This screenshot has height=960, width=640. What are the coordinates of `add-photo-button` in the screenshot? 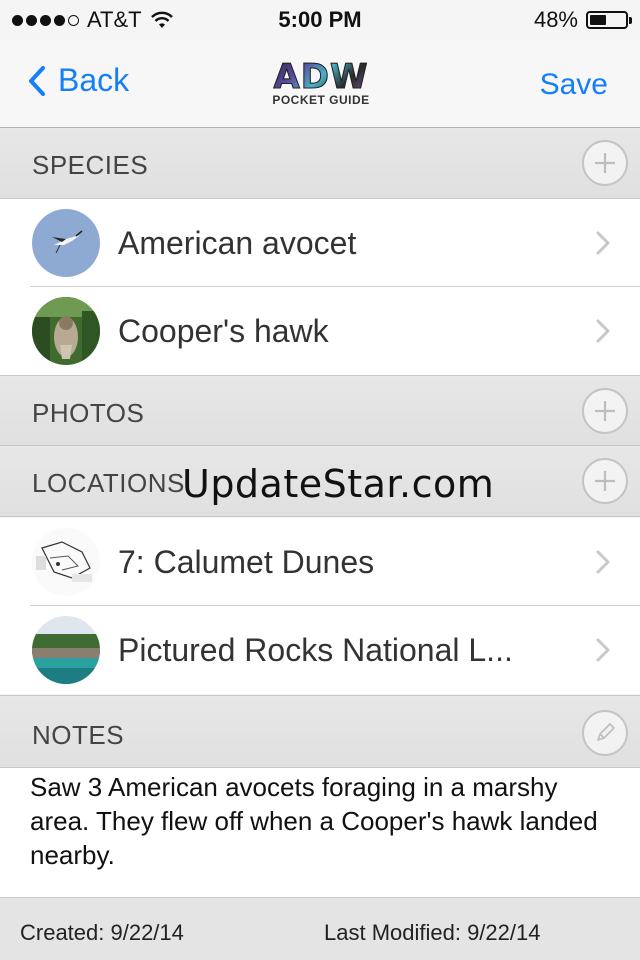 It's located at (605, 411).